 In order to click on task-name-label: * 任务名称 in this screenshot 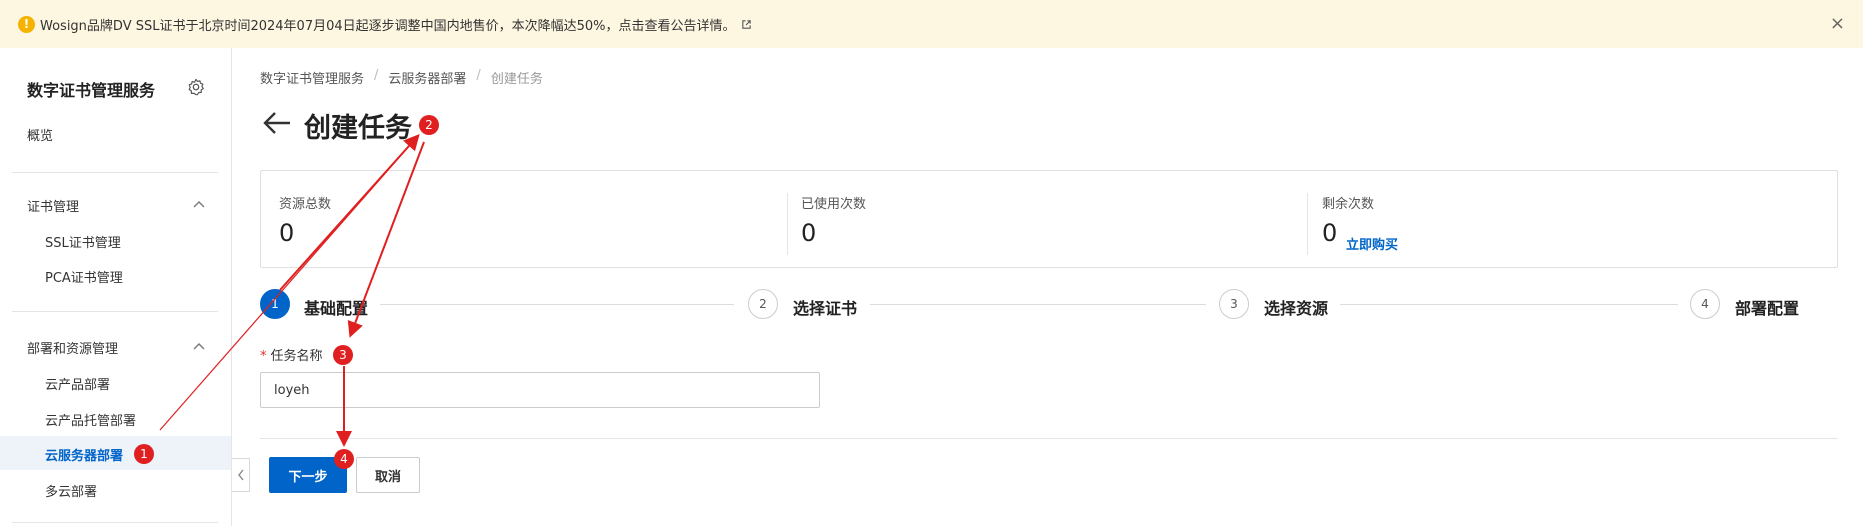, I will do `click(291, 354)`.